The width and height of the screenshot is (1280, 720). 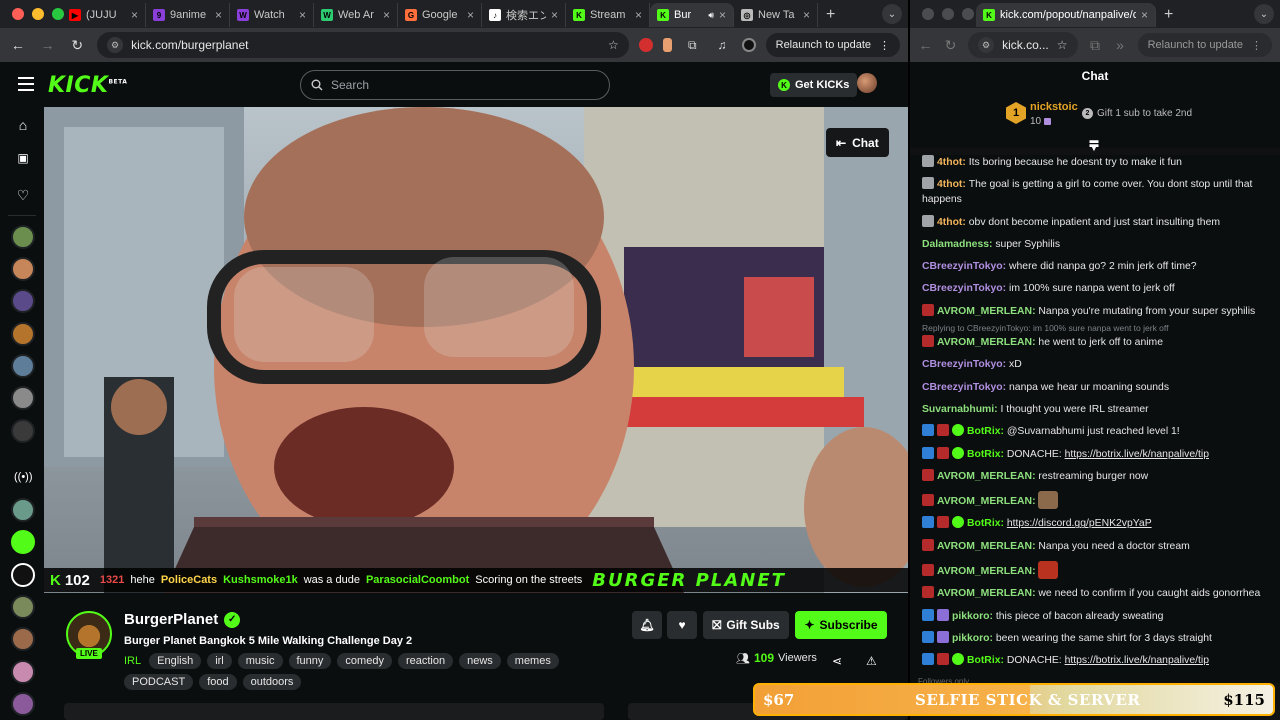 What do you see at coordinates (356, 15) in the screenshot?
I see `browser-tab: W Web Ar ×` at bounding box center [356, 15].